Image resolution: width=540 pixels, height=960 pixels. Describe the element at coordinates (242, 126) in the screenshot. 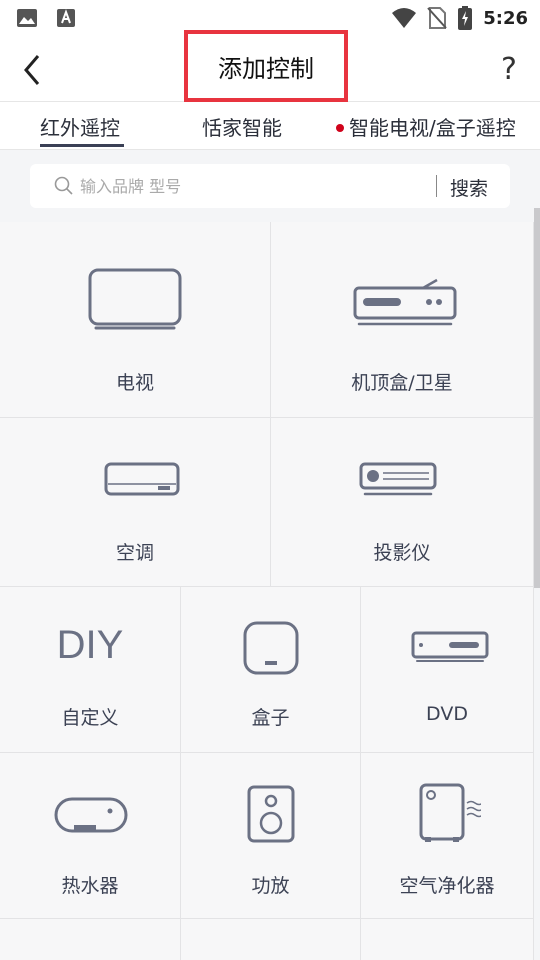

I see `tab-tianjia-smart: 恬家智能` at that location.